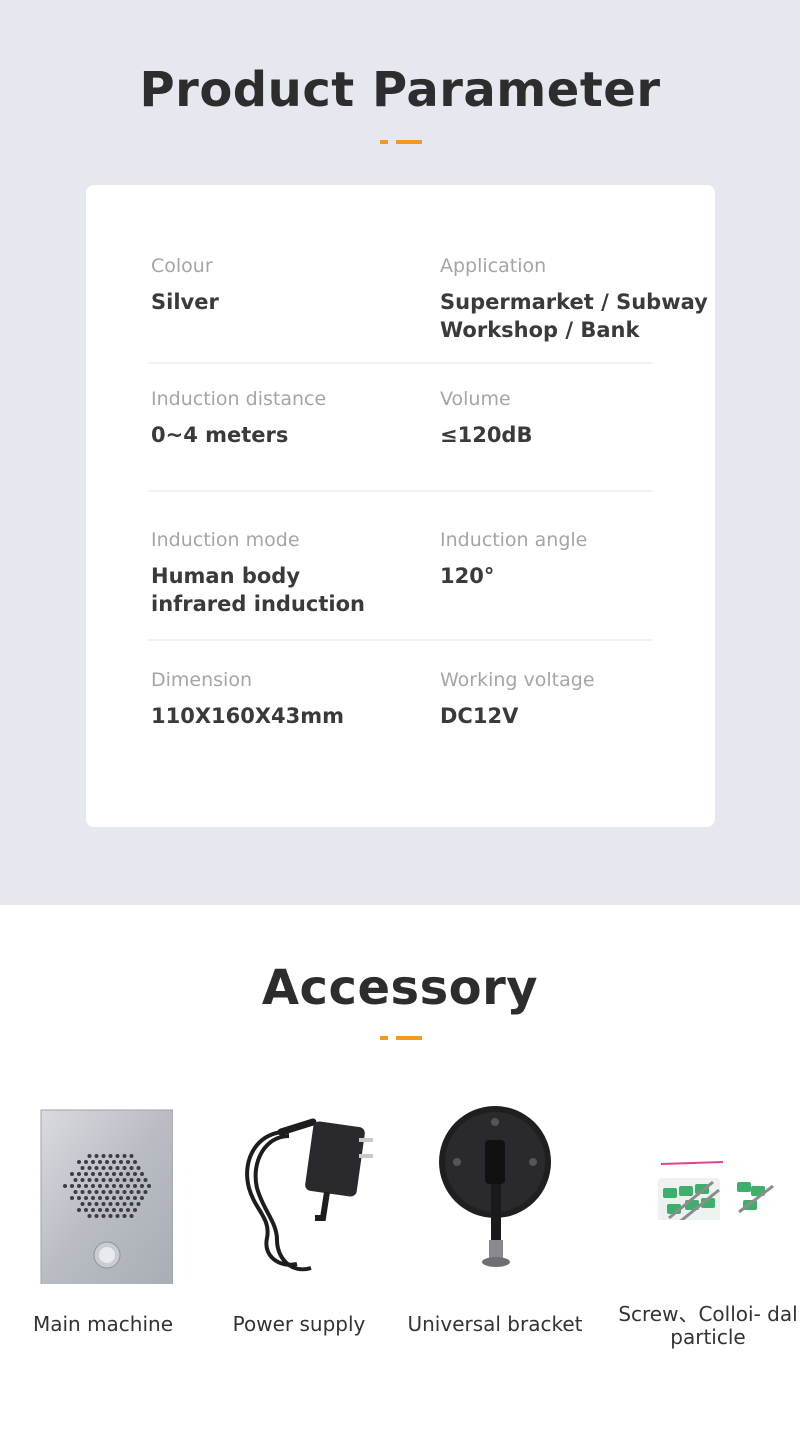 This screenshot has height=1445, width=800. I want to click on param-label: Volume, so click(475, 399).